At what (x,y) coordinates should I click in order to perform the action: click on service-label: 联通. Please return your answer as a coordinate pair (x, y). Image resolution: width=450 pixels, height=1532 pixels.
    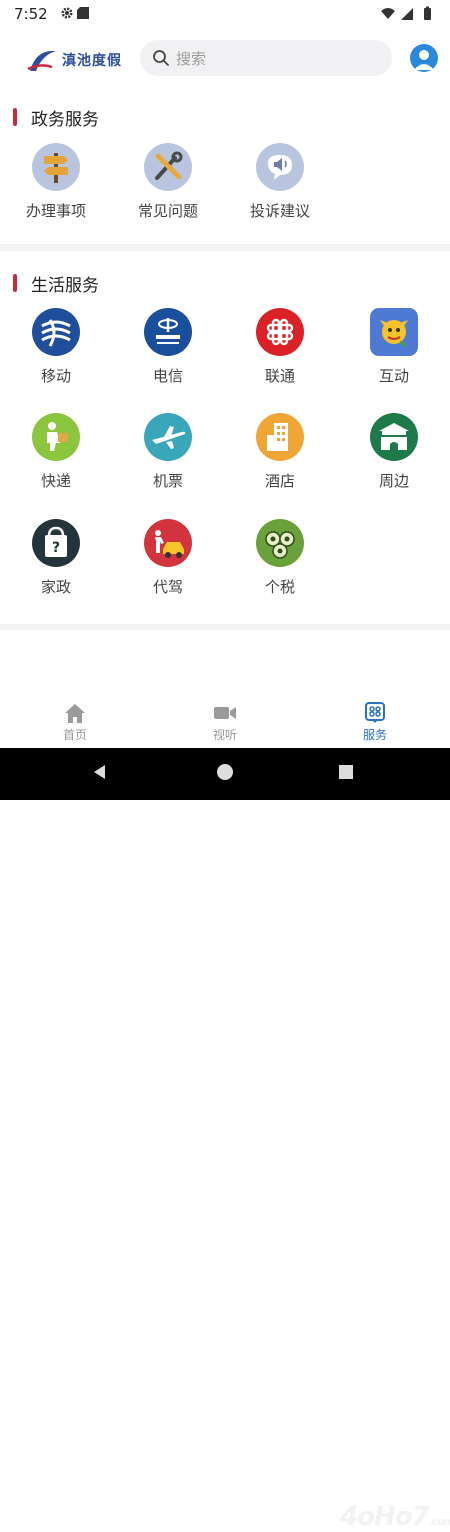
    Looking at the image, I should click on (279, 376).